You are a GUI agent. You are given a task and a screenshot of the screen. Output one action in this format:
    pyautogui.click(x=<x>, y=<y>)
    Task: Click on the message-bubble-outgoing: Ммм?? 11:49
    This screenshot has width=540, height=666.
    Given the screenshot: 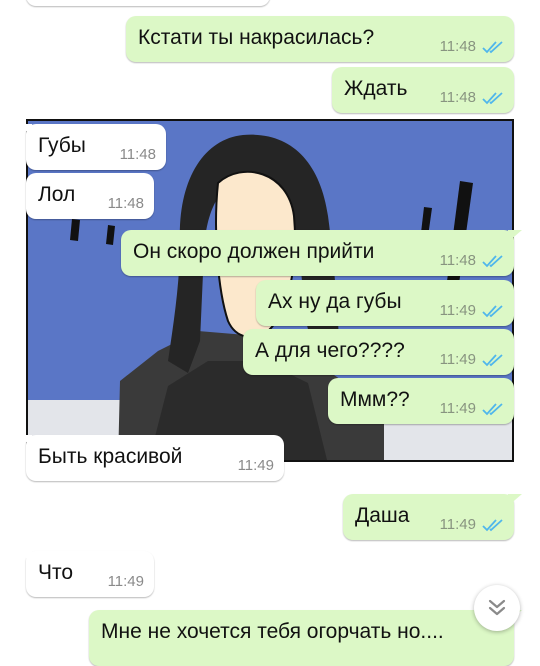 What is the action you would take?
    pyautogui.click(x=421, y=401)
    